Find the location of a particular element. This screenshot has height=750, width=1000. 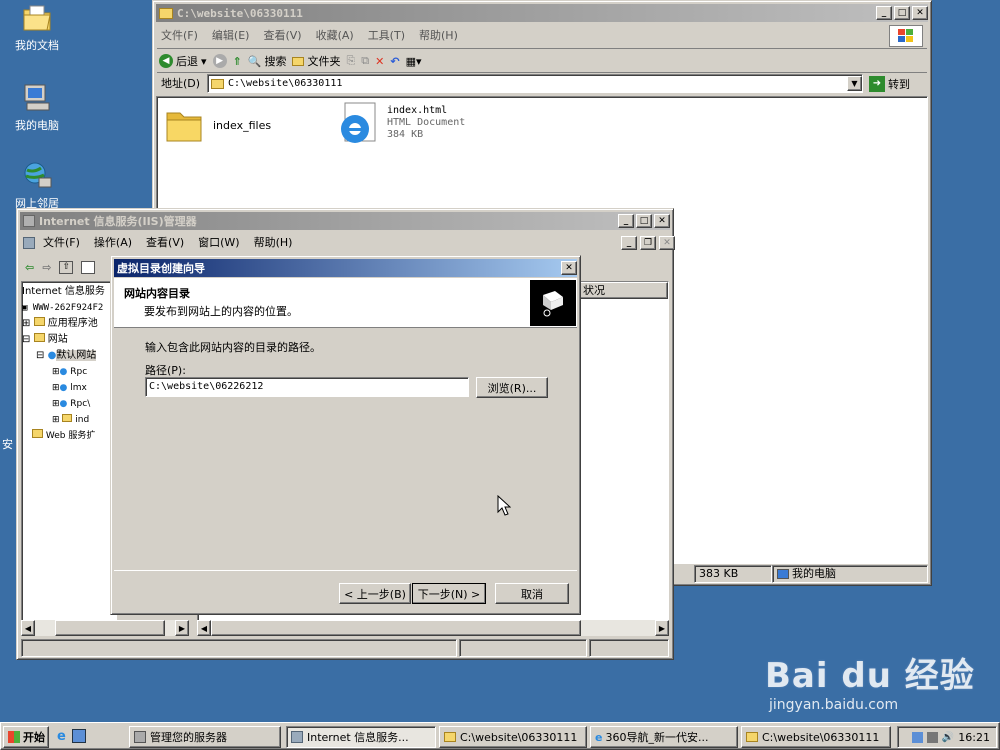

desktop-quicklaunch-icon is located at coordinates (78, 736).